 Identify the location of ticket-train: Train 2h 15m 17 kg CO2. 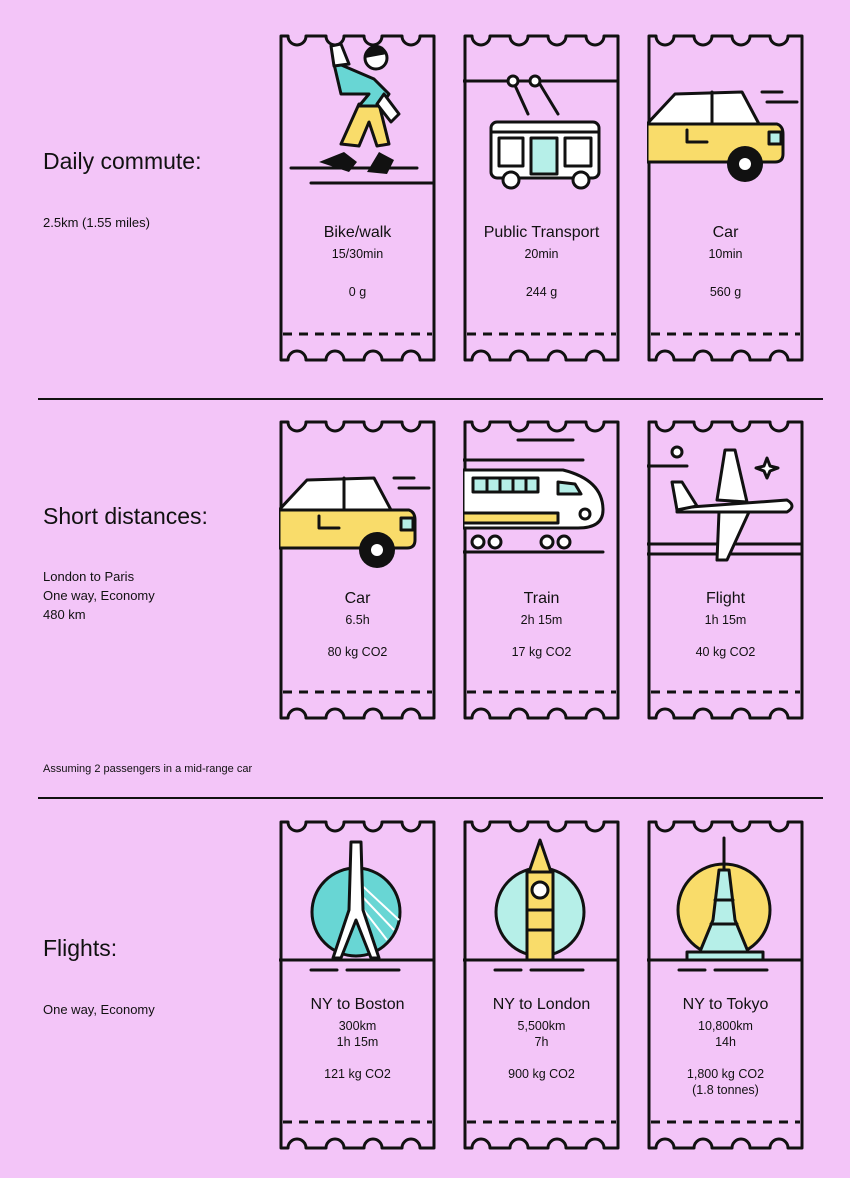
(541, 570).